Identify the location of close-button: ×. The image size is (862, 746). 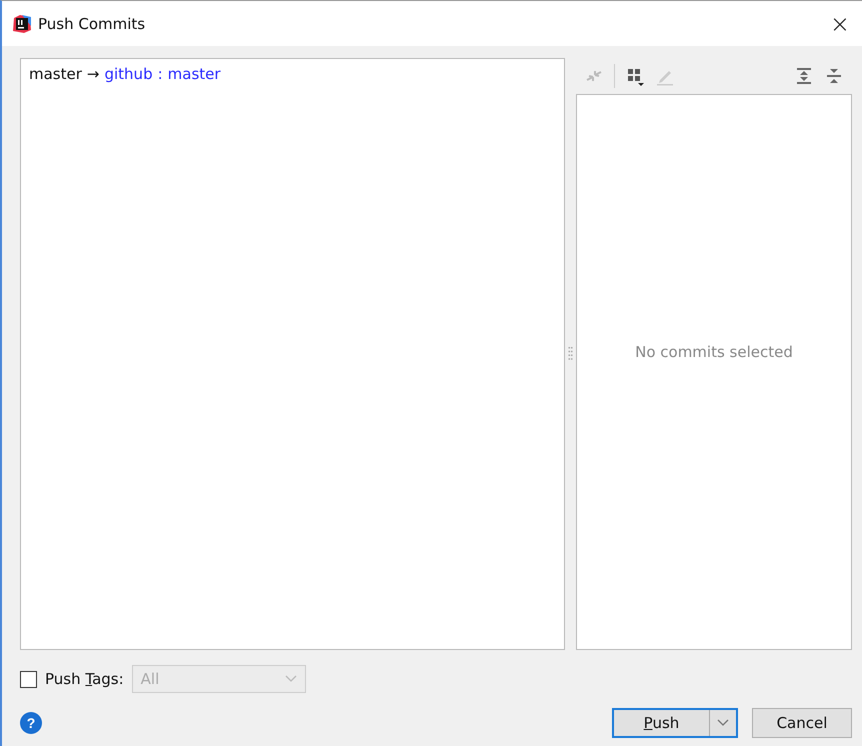
(840, 24).